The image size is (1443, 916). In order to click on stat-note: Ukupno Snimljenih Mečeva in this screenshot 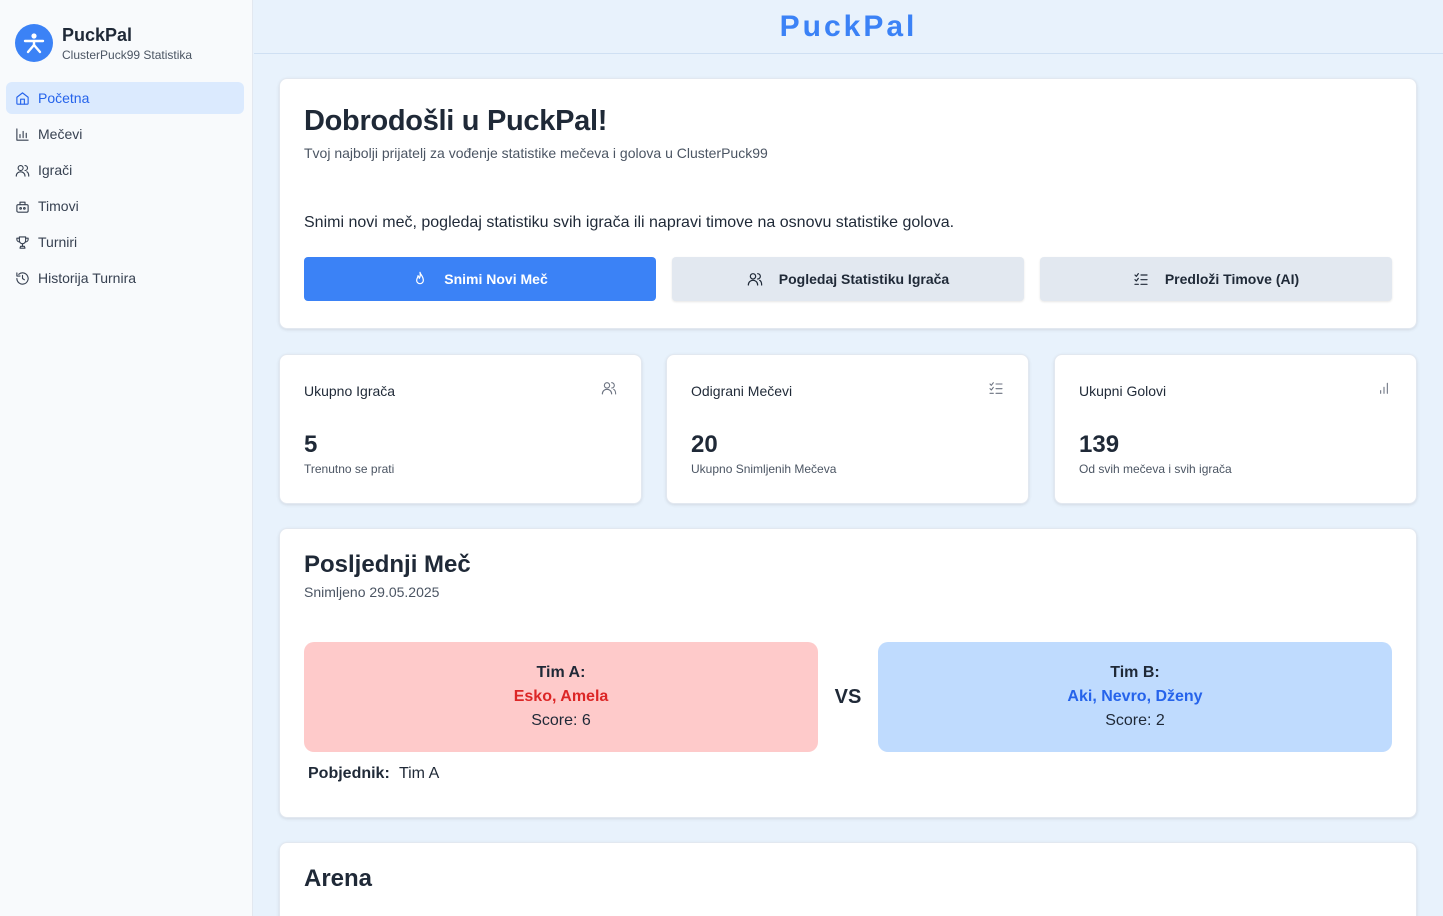, I will do `click(764, 469)`.